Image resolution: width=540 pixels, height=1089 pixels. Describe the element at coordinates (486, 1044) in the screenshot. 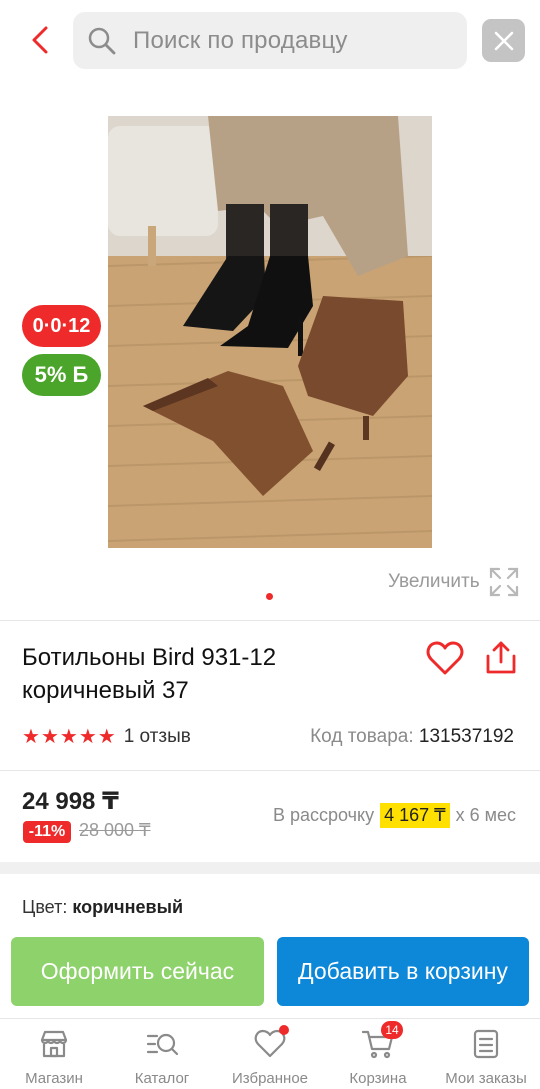

I see `orders-icon` at that location.